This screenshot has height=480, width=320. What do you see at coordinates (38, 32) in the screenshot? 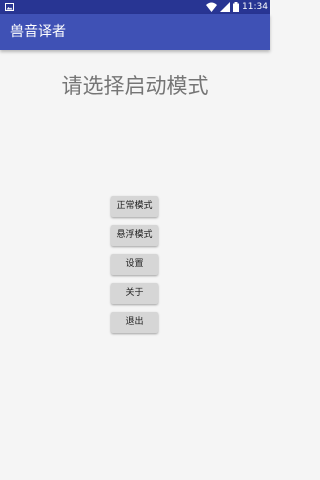
I see `app-title: 兽音译者` at bounding box center [38, 32].